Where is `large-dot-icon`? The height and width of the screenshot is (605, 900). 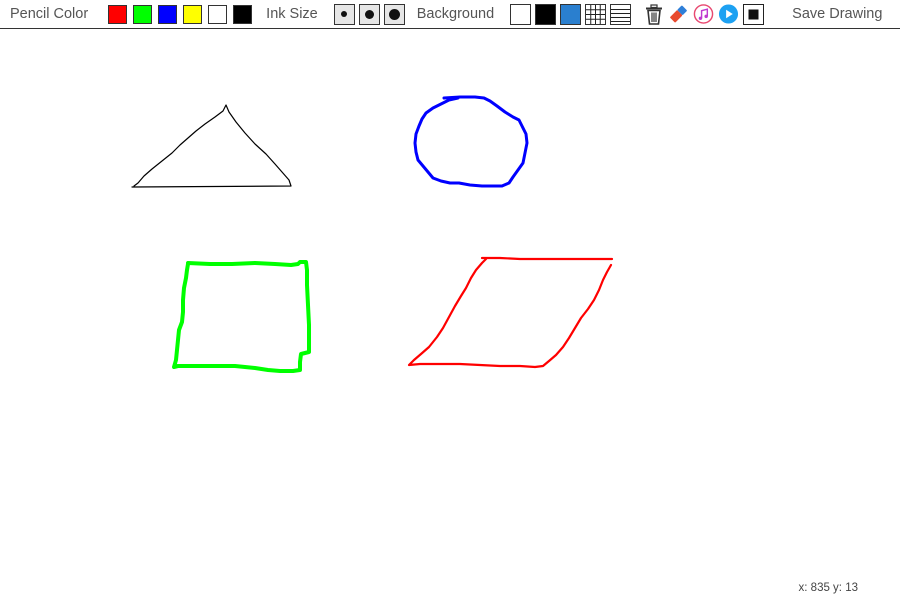 large-dot-icon is located at coordinates (394, 14).